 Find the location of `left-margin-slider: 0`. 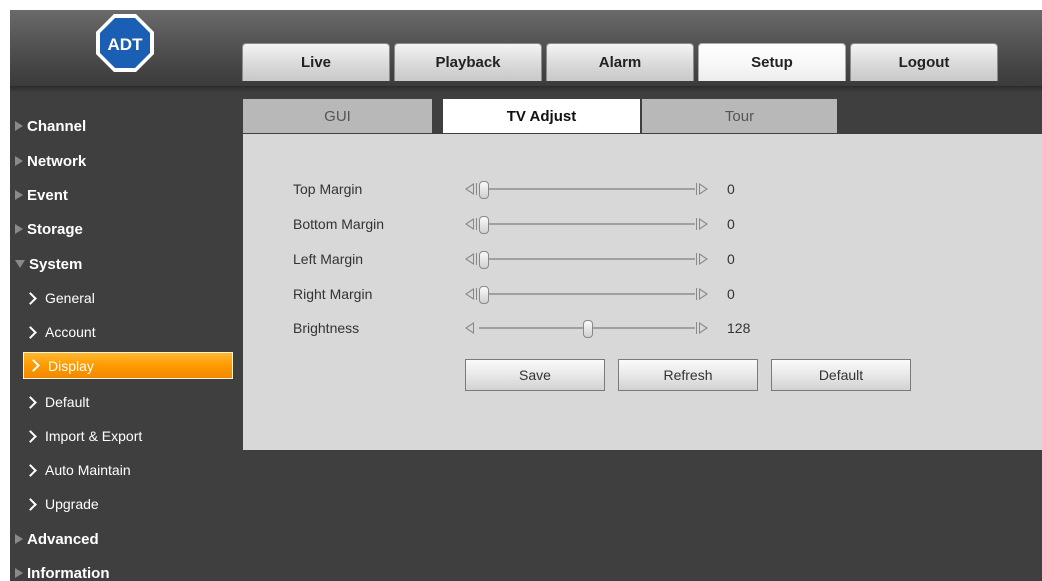

left-margin-slider: 0 is located at coordinates (613, 260).